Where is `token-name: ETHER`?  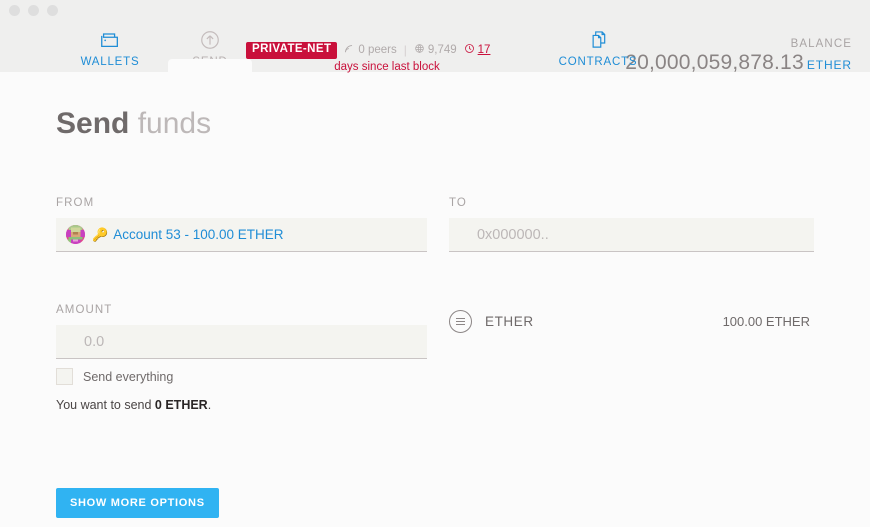
token-name: ETHER is located at coordinates (509, 321).